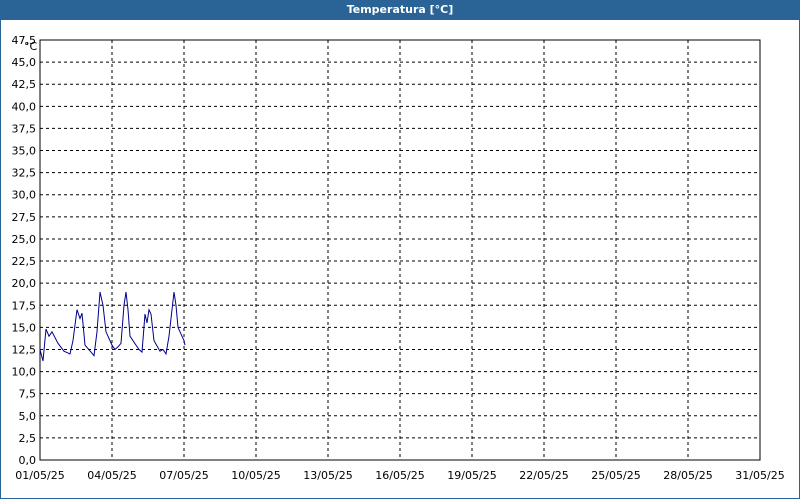 The image size is (800, 500). What do you see at coordinates (24, 62) in the screenshot?
I see `y-tick-label: 45,0` at bounding box center [24, 62].